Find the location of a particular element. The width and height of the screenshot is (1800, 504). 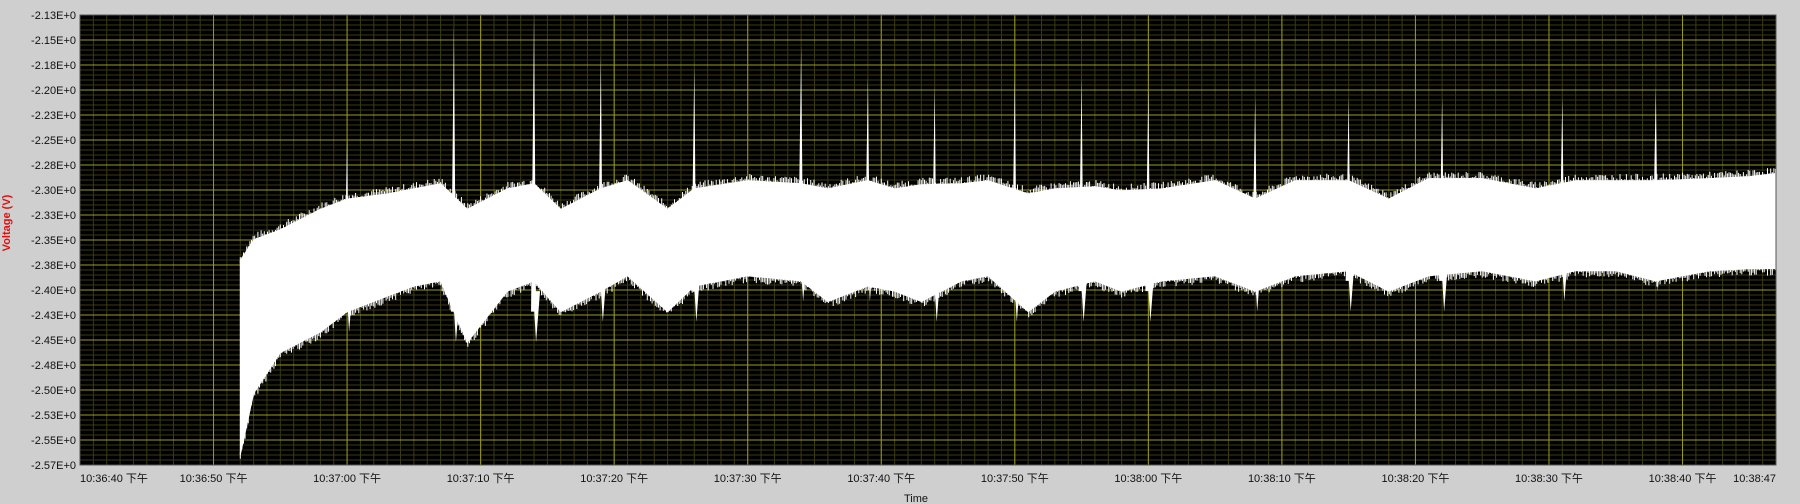

x-tick-label: 10:38:40 下午 is located at coordinates (1683, 478).